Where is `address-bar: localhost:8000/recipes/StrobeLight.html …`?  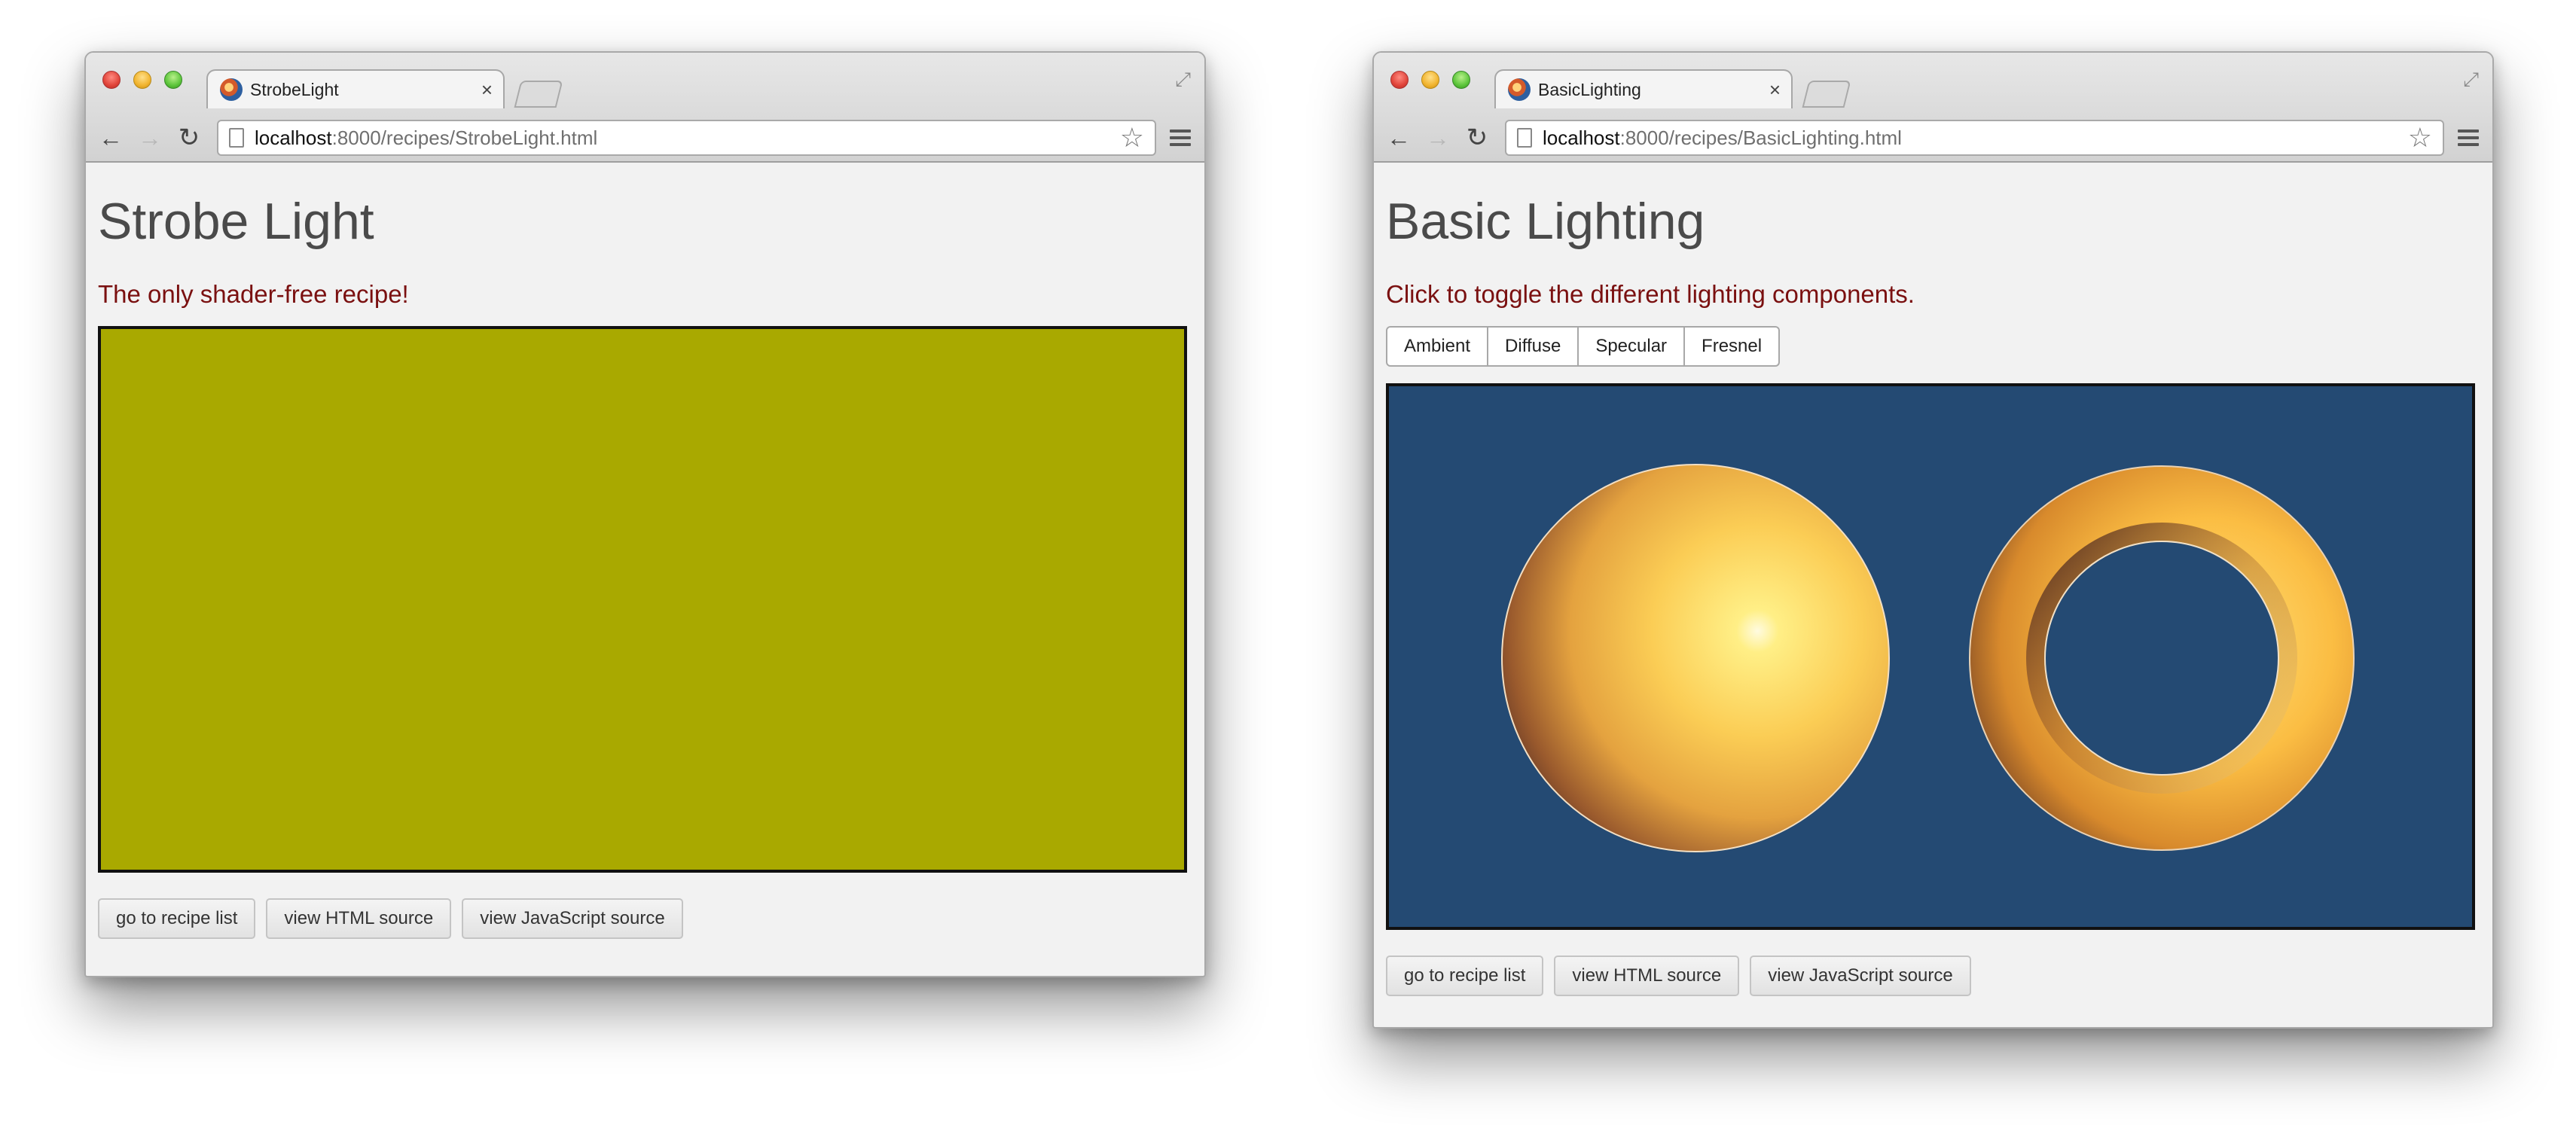
address-bar: localhost:8000/recipes/StrobeLight.html … is located at coordinates (686, 138).